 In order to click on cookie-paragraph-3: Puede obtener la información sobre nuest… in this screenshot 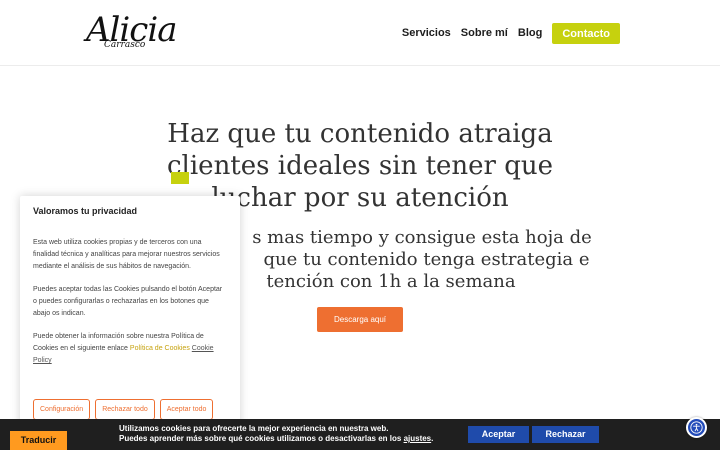, I will do `click(130, 349)`.